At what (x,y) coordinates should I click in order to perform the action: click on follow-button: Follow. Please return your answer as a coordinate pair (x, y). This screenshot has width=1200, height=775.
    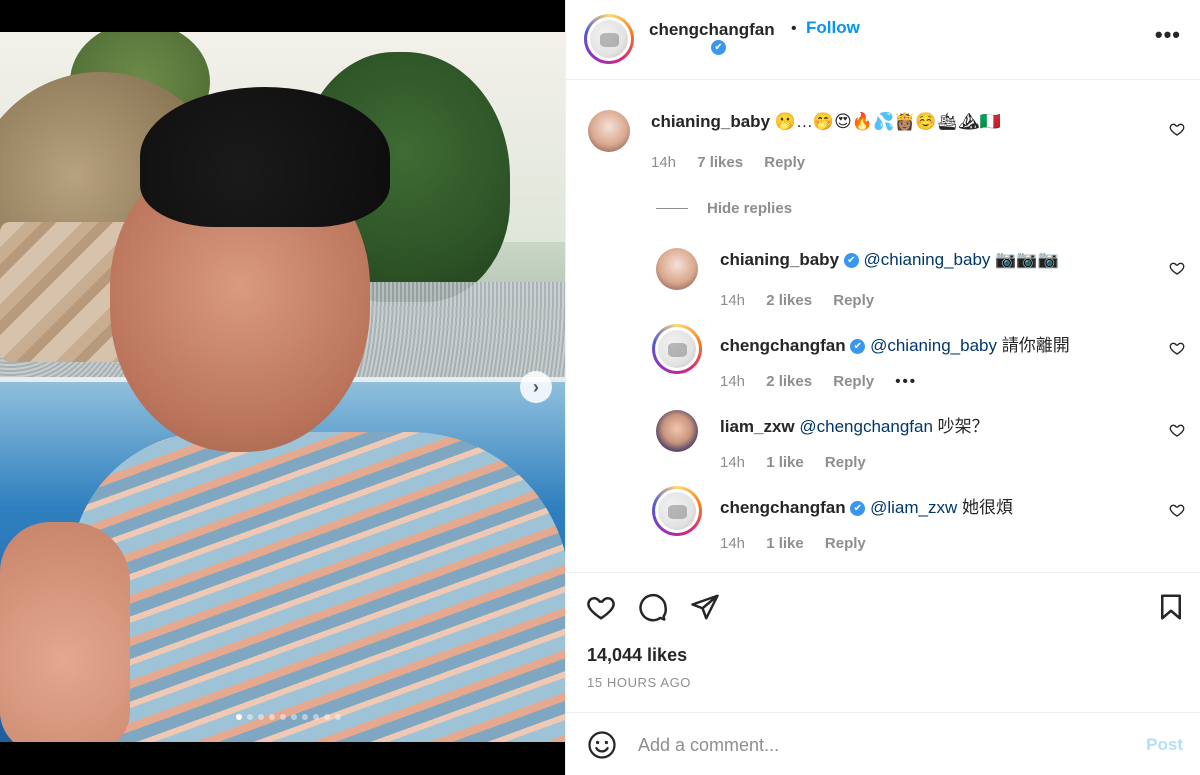
    Looking at the image, I should click on (833, 28).